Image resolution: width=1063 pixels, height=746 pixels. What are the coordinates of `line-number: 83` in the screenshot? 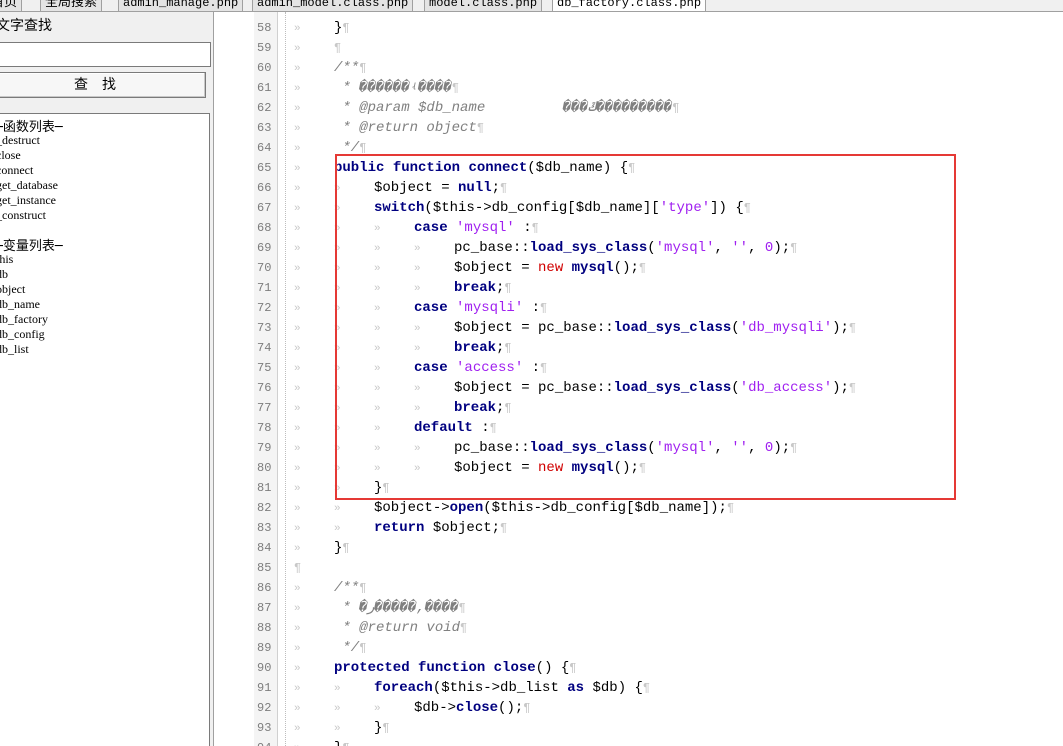 It's located at (264, 528).